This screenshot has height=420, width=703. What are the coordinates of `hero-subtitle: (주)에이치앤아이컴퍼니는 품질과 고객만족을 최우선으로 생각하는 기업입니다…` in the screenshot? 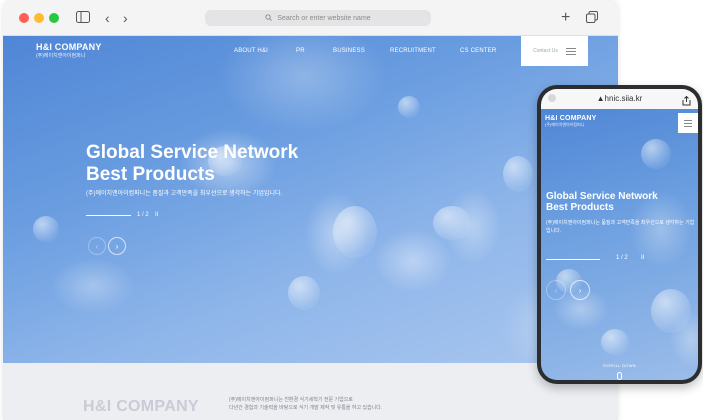 It's located at (184, 194).